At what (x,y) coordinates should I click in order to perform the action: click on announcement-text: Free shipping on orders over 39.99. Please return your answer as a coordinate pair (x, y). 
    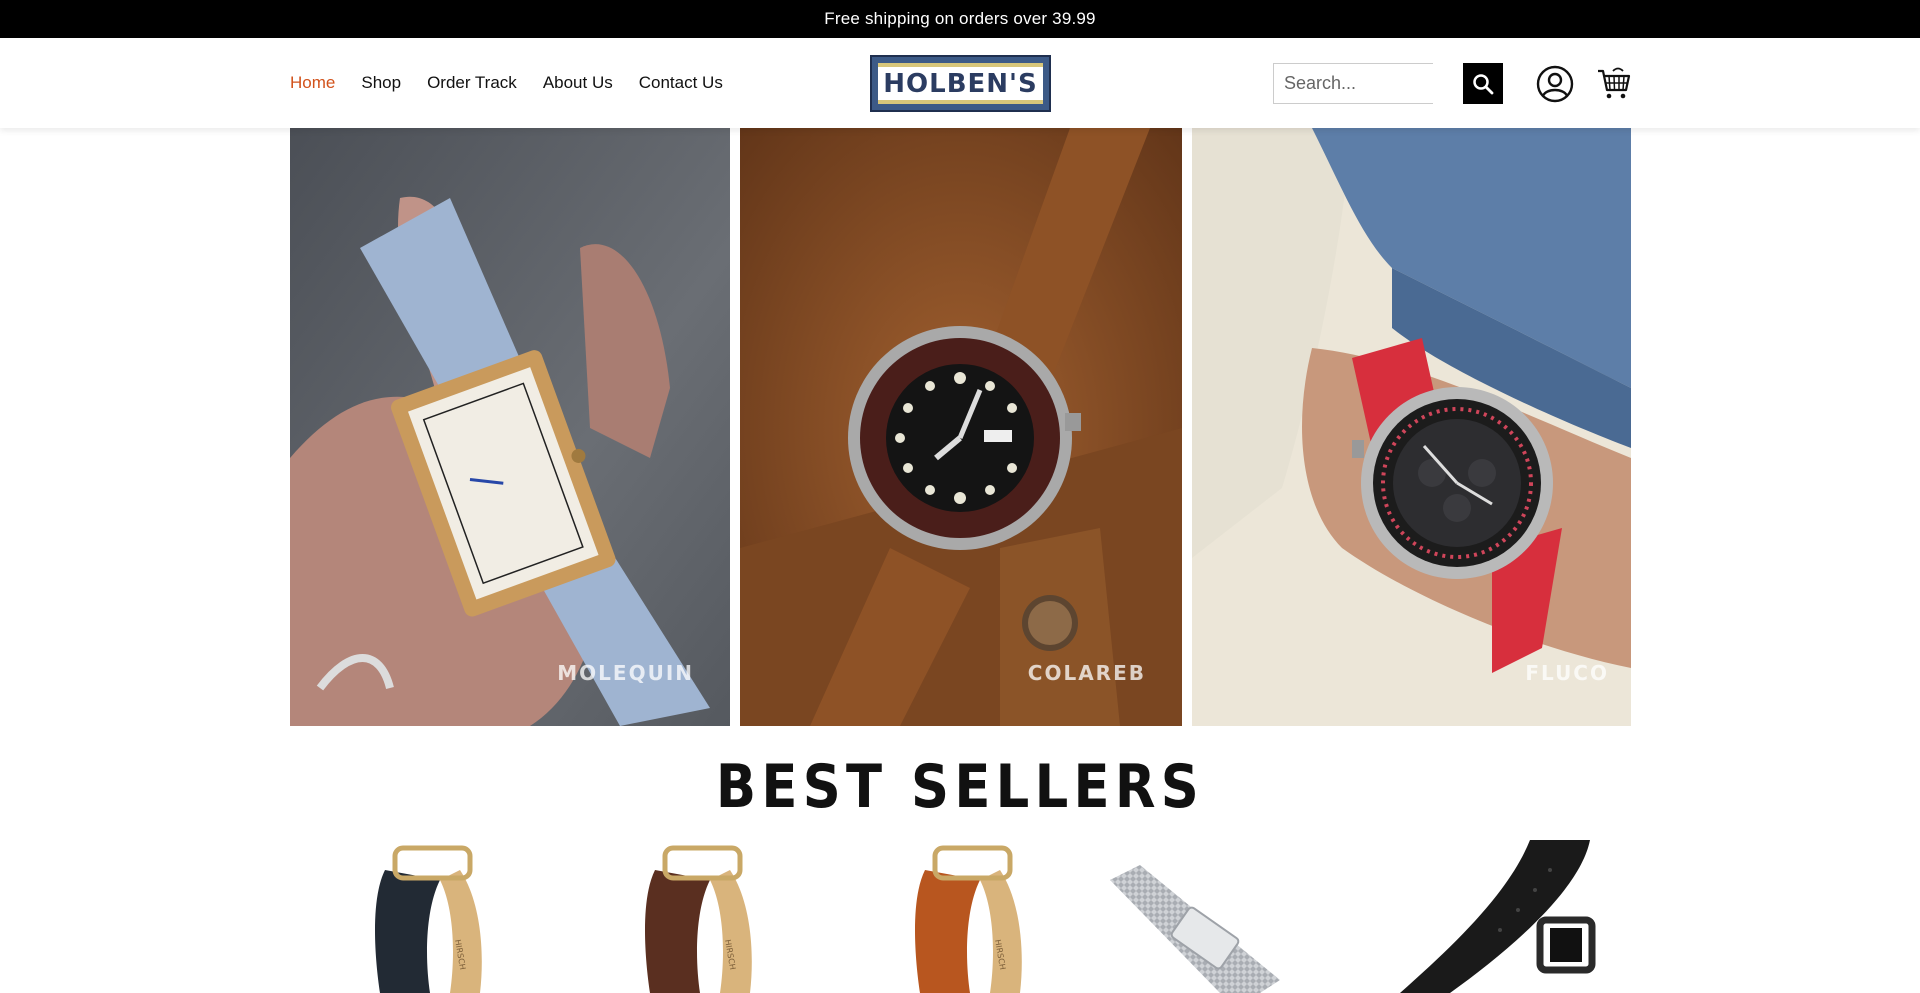
    Looking at the image, I should click on (960, 18).